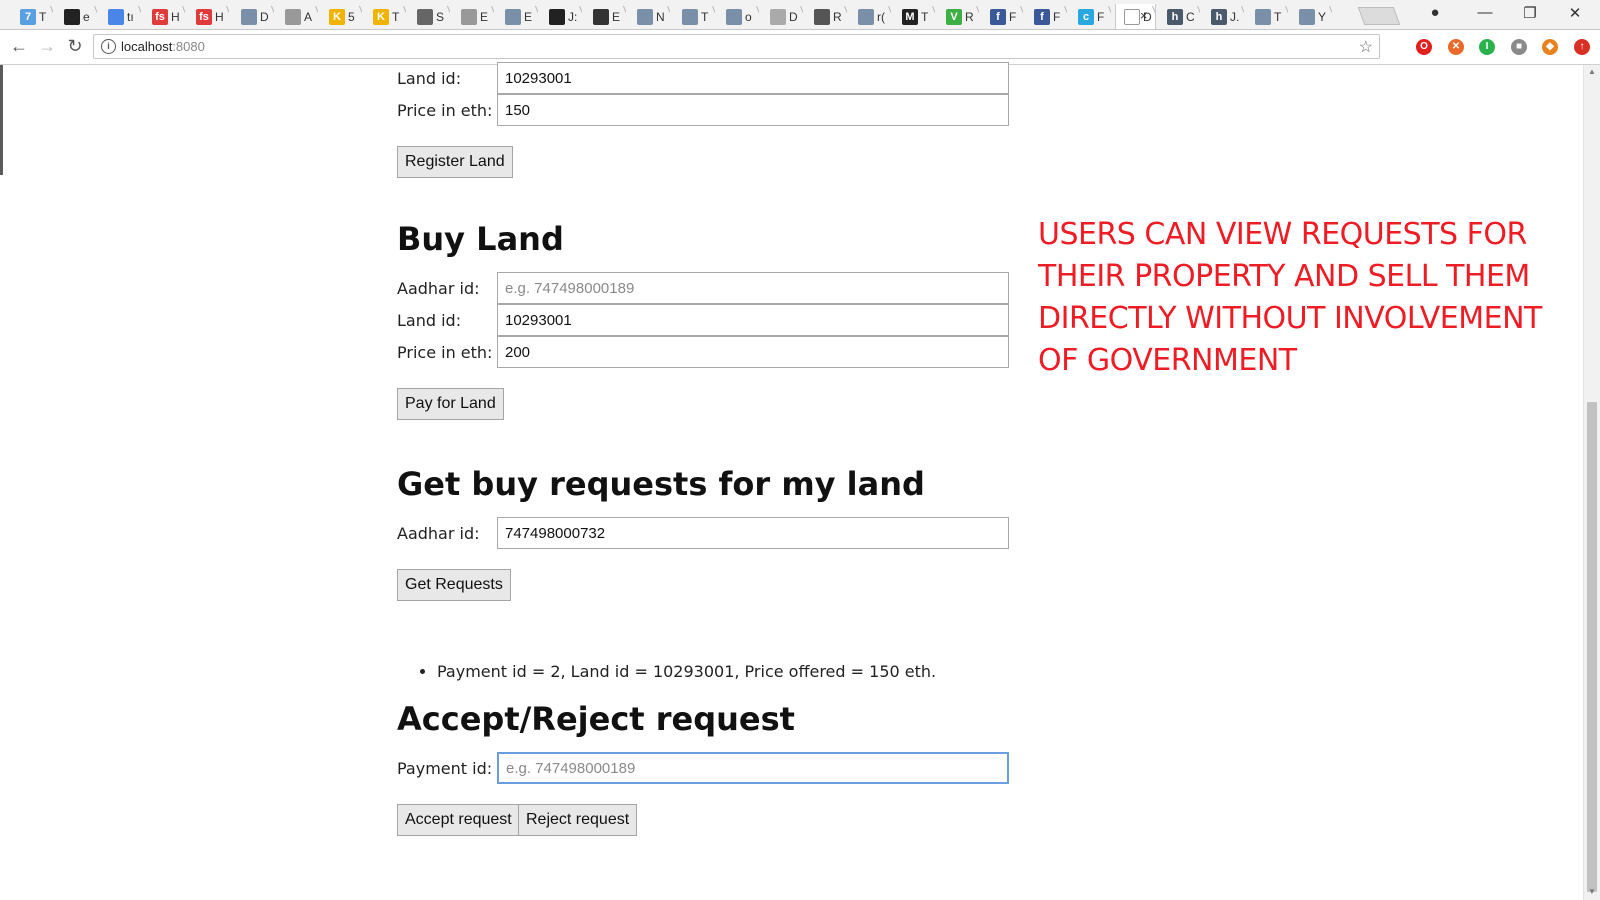 The width and height of the screenshot is (1600, 900). Describe the element at coordinates (76, 16) in the screenshot. I see `browser-tab: e` at that location.